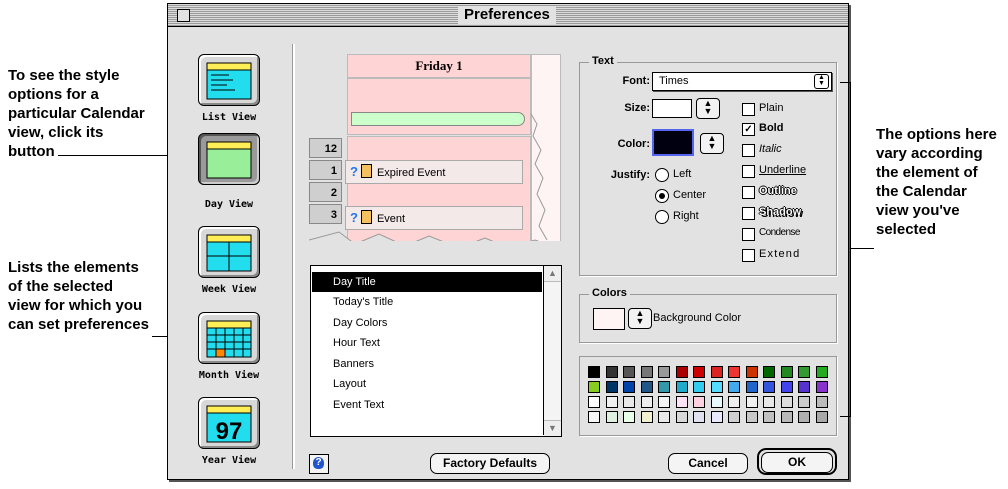  What do you see at coordinates (609, 319) in the screenshot?
I see `background-color-swatch` at bounding box center [609, 319].